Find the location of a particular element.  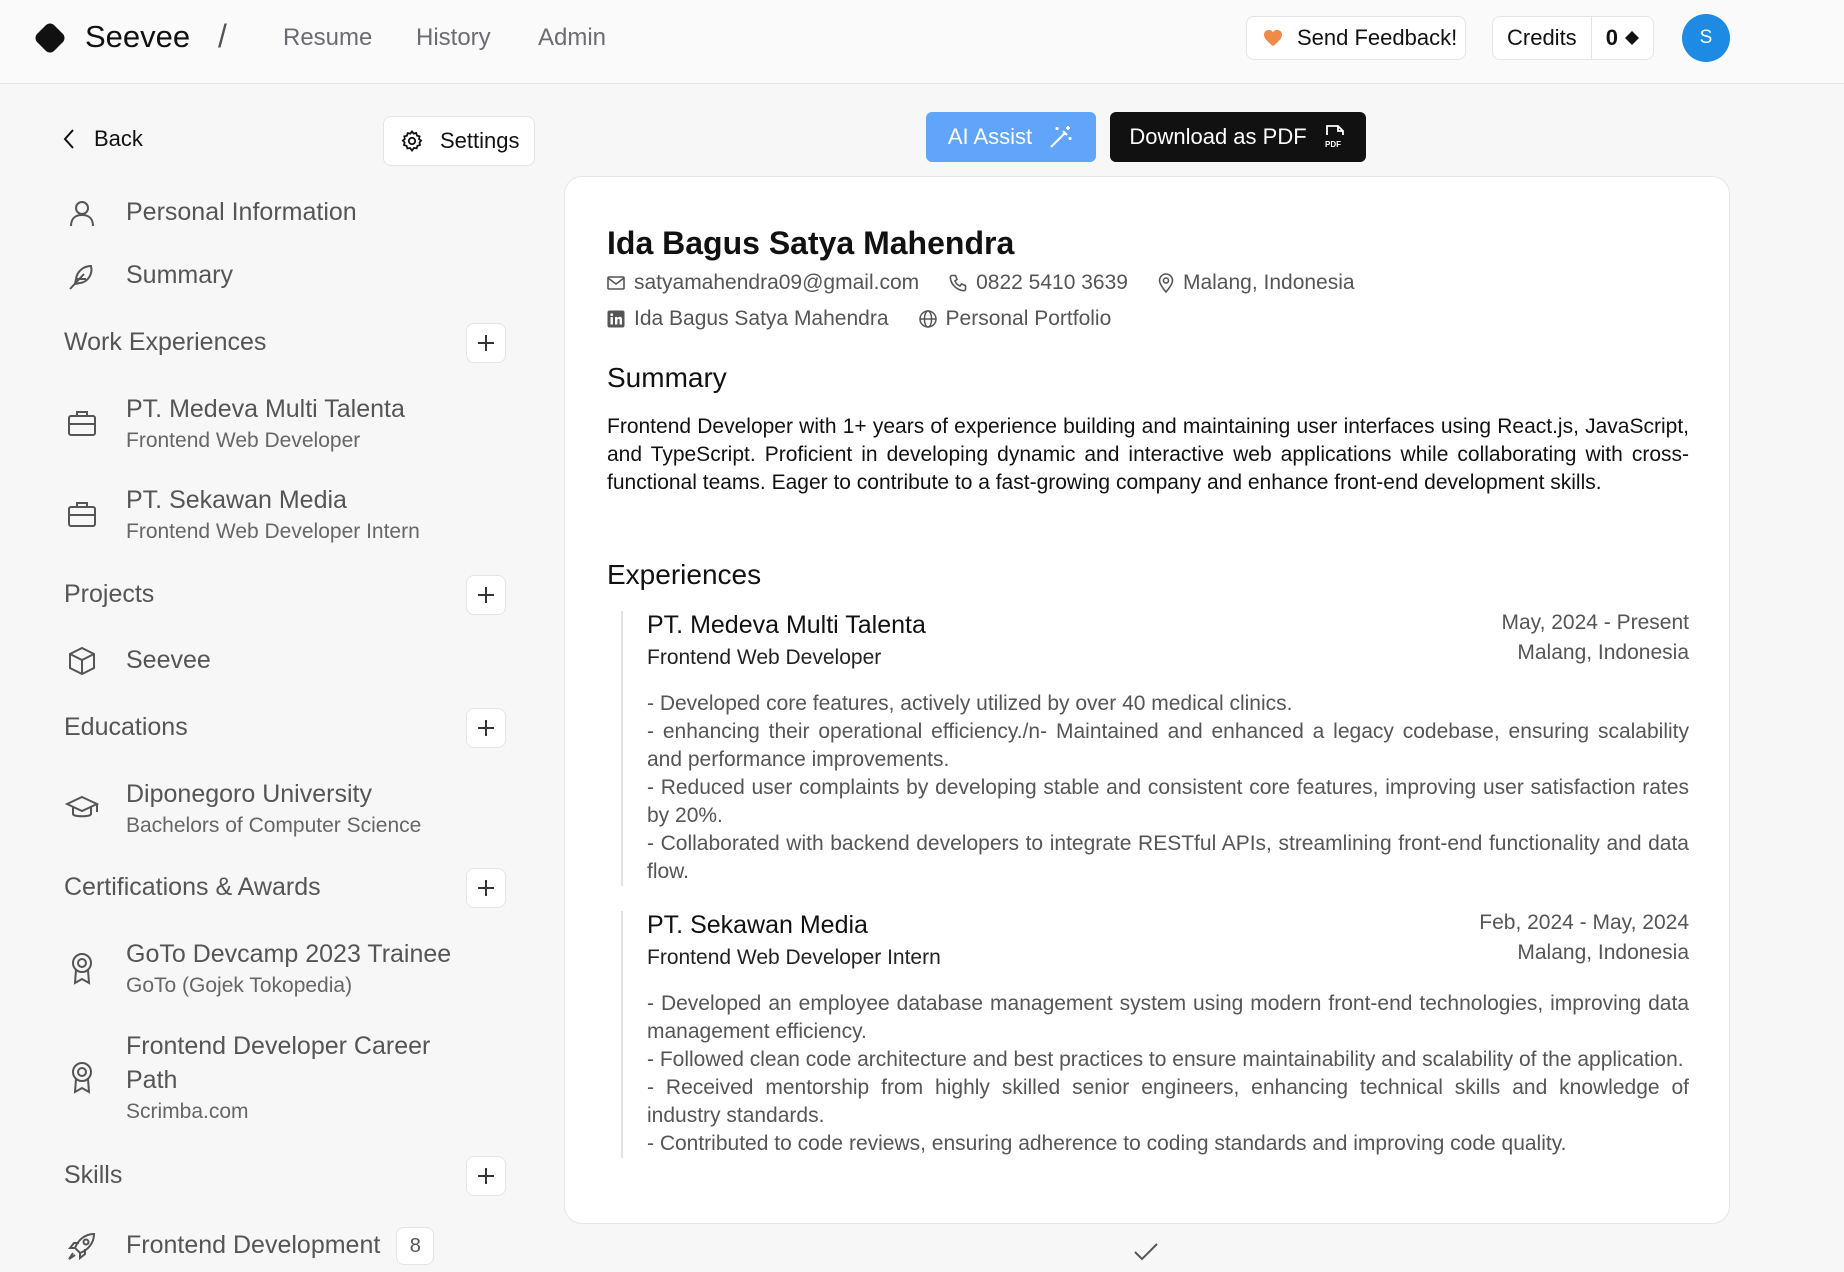

box-icon is located at coordinates (82, 661).